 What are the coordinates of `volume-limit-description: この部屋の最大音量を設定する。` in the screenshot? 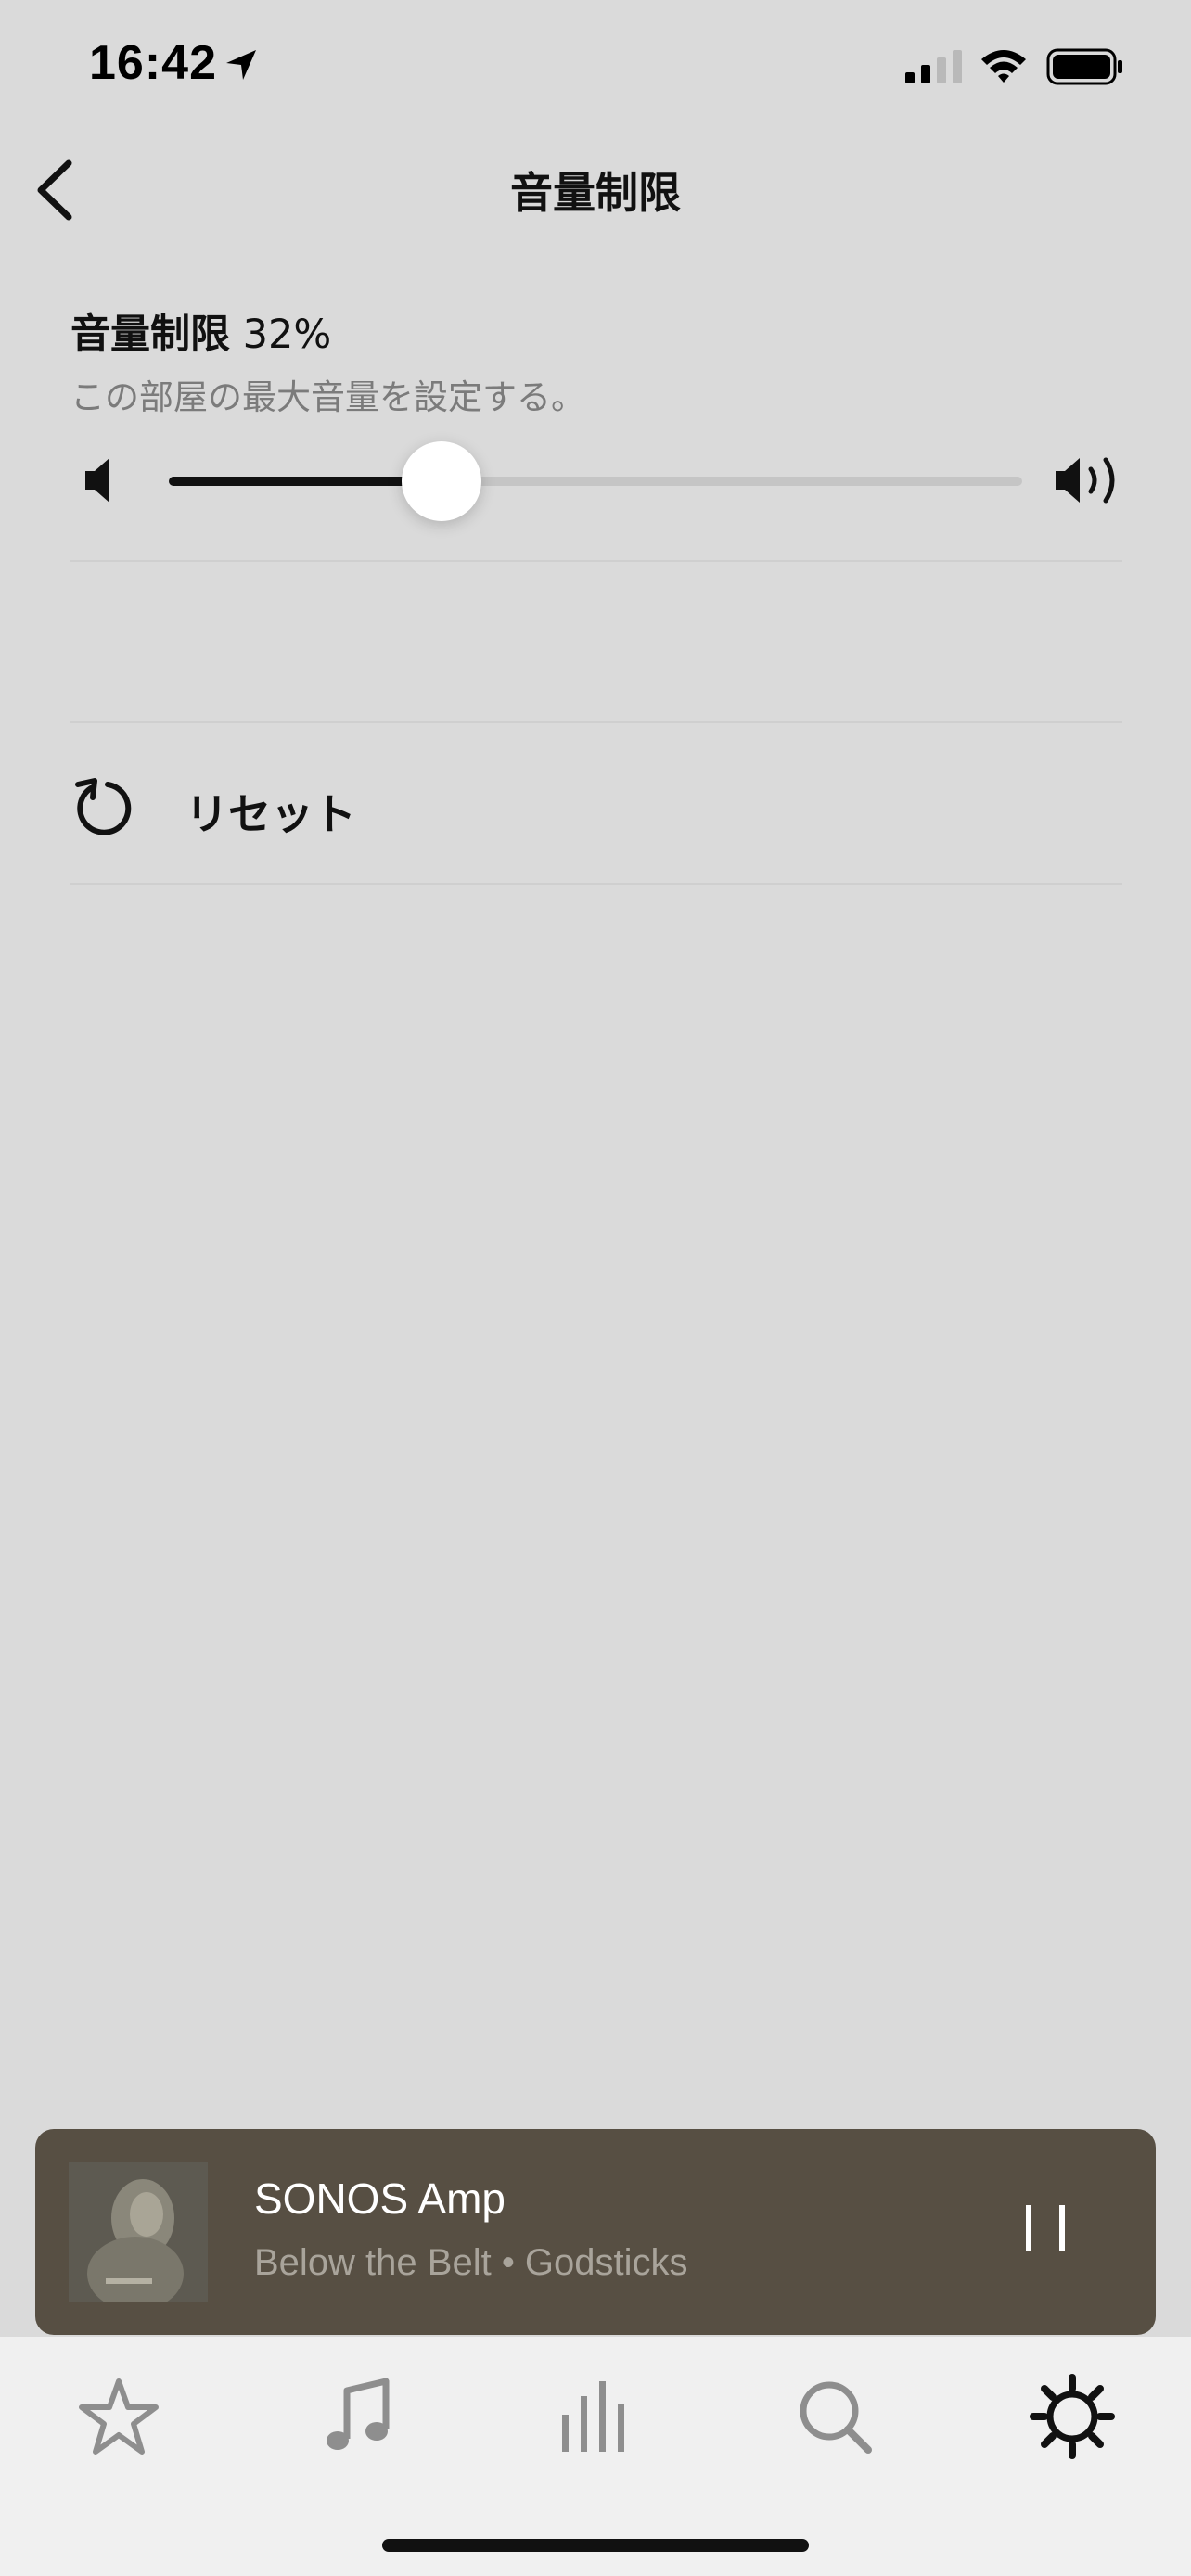 It's located at (327, 397).